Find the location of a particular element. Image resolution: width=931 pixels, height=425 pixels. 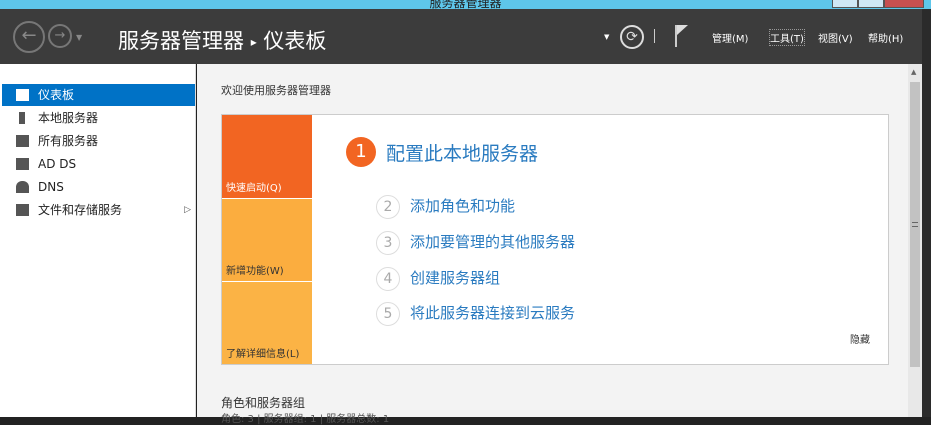

back-button: ← is located at coordinates (29, 37).